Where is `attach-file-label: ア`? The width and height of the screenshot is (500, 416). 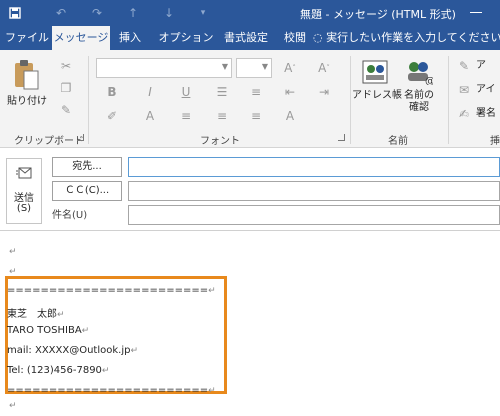 attach-file-label: ア is located at coordinates (481, 65).